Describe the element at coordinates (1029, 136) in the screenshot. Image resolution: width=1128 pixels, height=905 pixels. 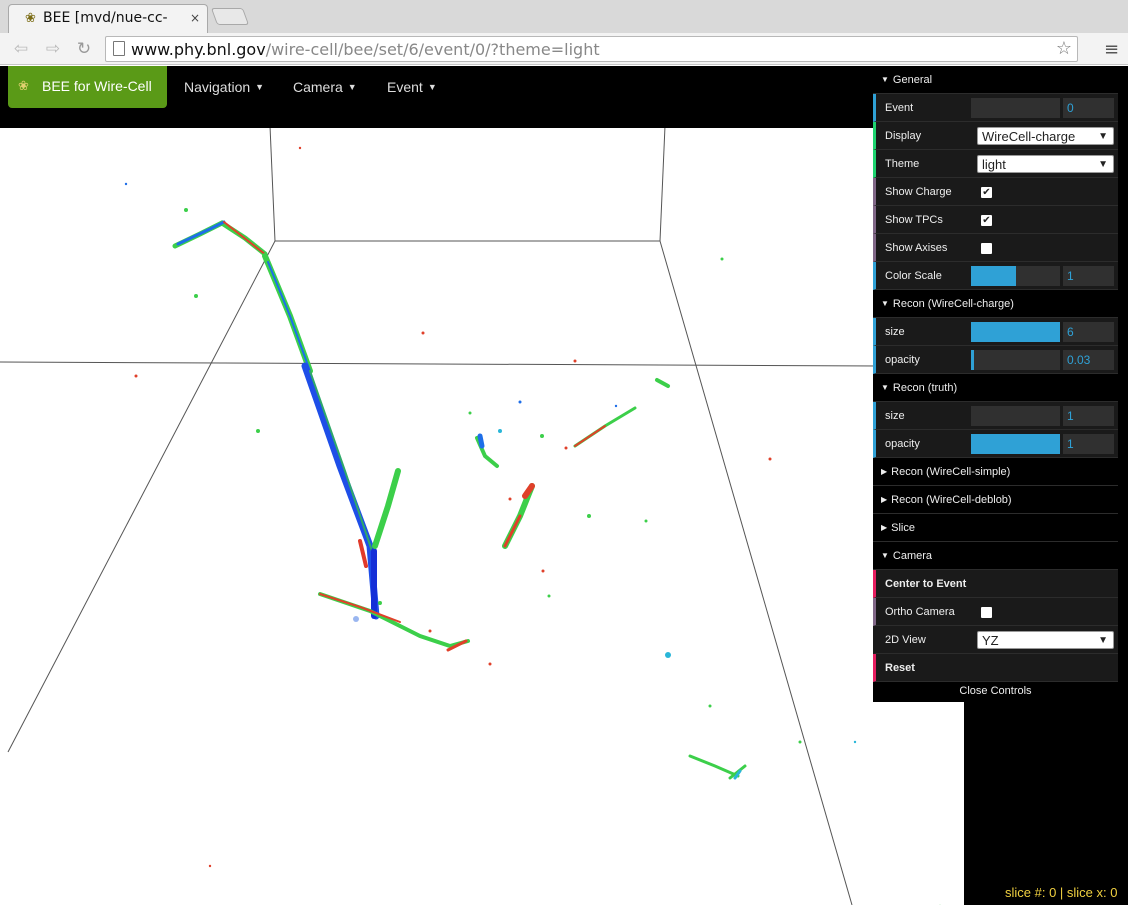
I see `select-value: WireCell-charge` at that location.